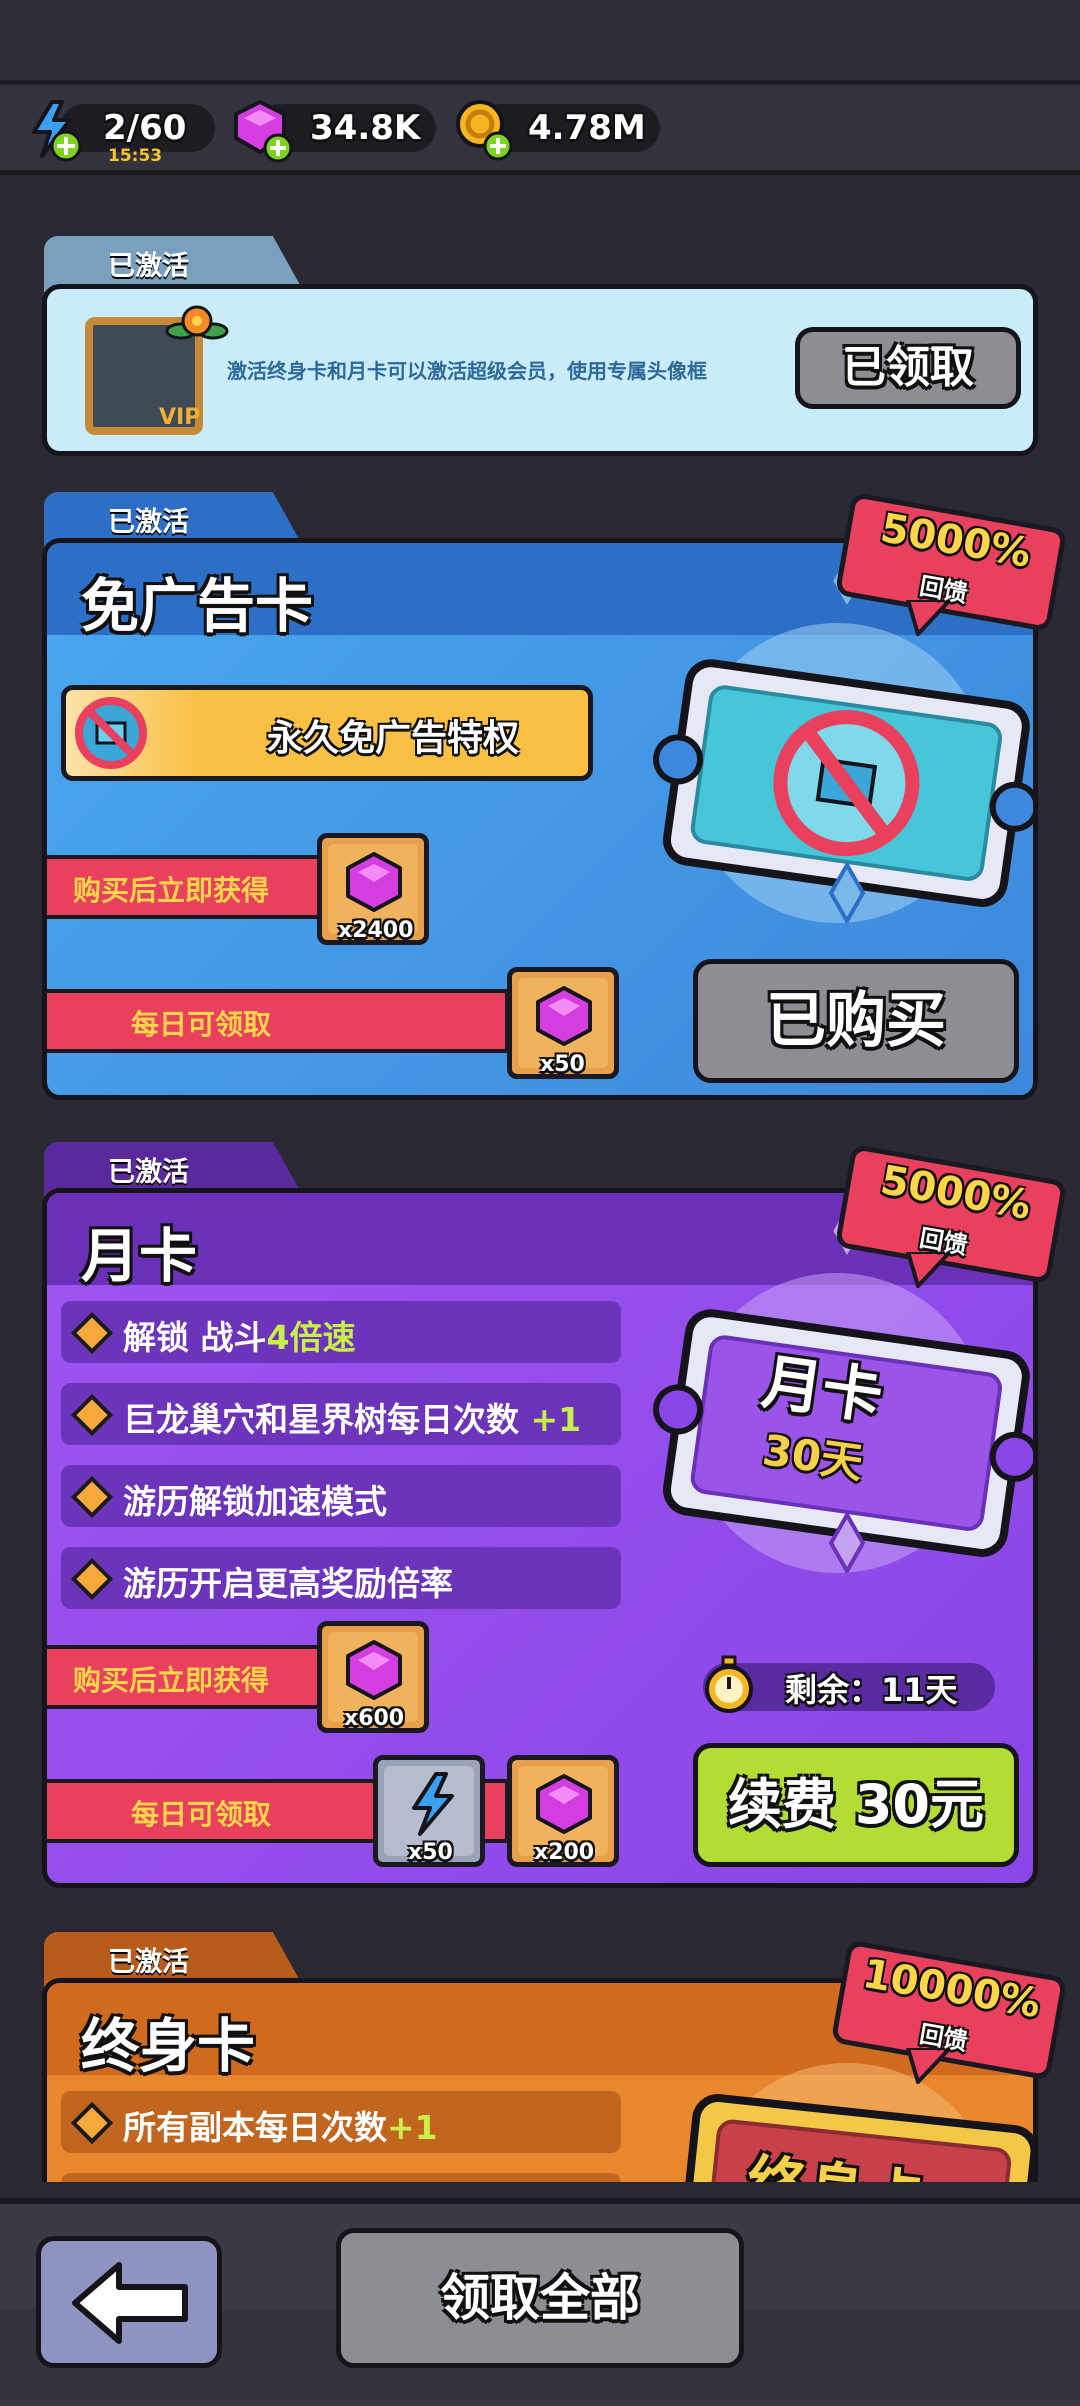 Image resolution: width=1080 pixels, height=2406 pixels. I want to click on monthly-feature-3: 游历解锁加速模式, so click(341, 1496).